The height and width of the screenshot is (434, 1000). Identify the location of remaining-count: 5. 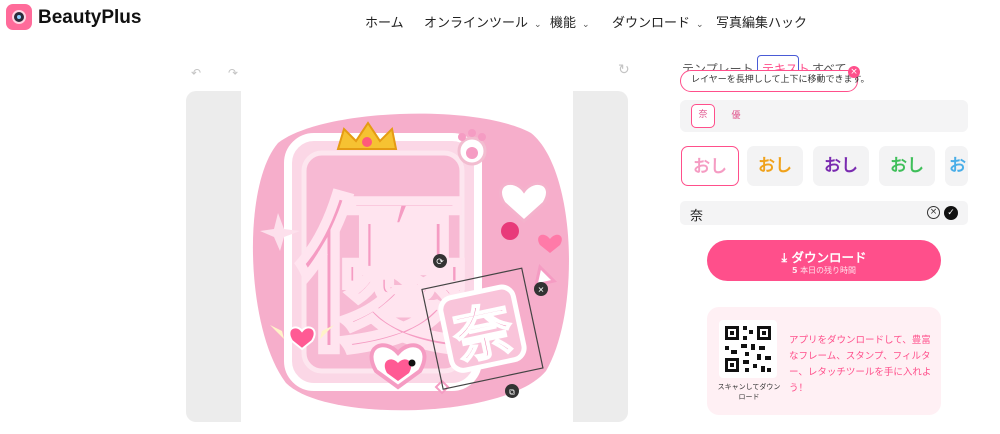
(794, 270).